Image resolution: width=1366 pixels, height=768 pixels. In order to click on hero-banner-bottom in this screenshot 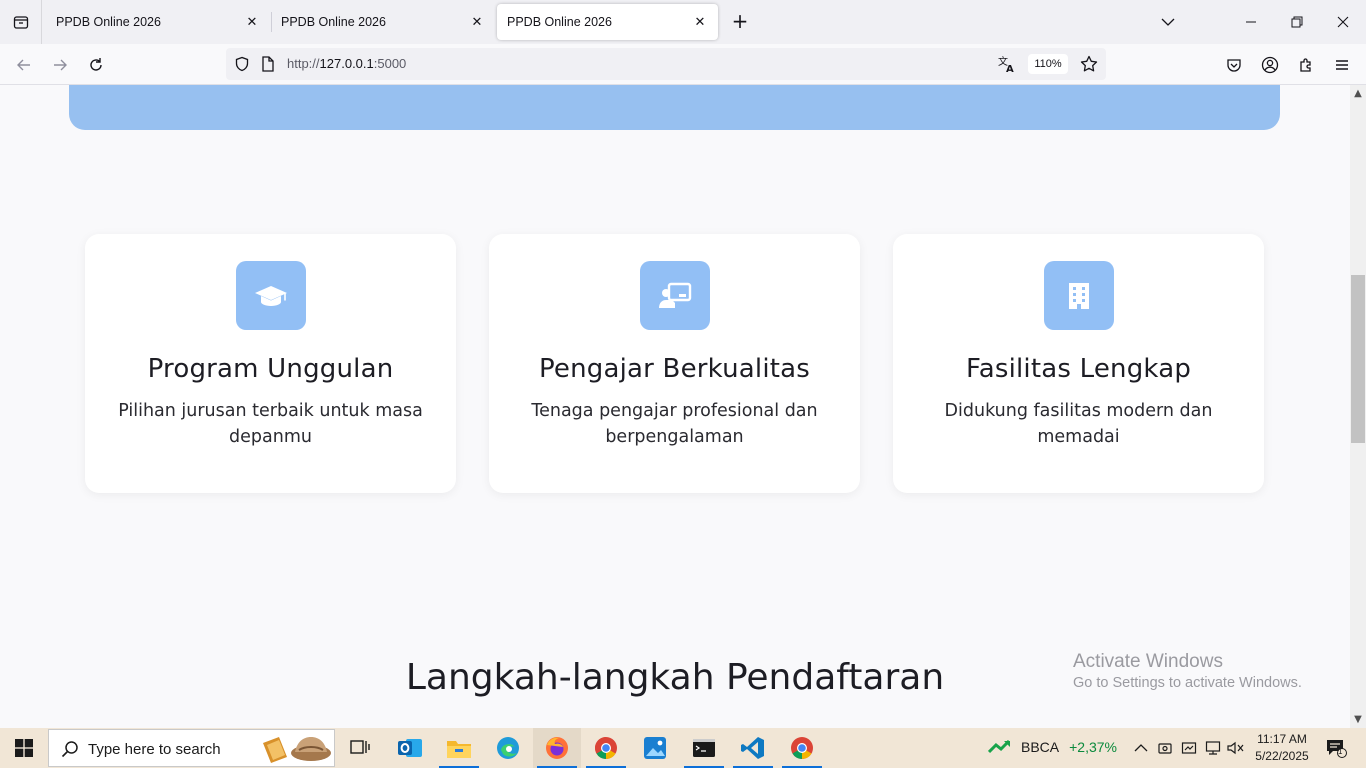, I will do `click(674, 107)`.